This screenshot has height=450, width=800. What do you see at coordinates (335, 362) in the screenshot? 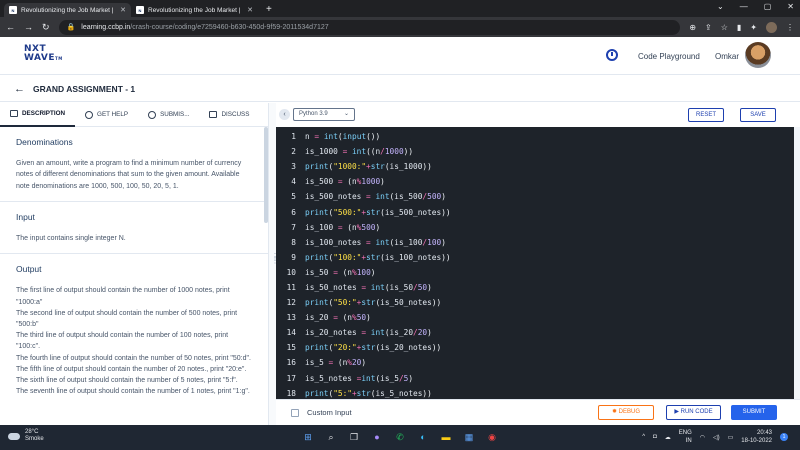
I see `code-text: is_5 = (n%20)` at bounding box center [335, 362].